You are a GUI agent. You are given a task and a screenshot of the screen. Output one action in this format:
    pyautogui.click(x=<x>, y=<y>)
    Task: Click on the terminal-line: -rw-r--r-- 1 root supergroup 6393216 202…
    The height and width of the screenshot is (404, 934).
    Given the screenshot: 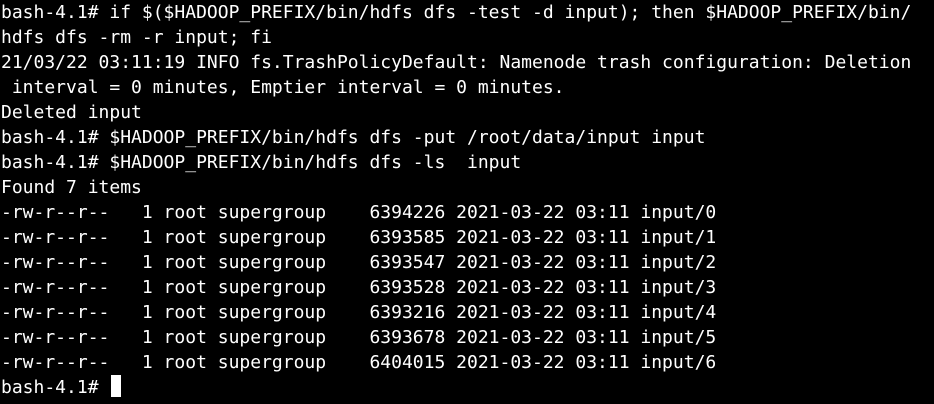 What is the action you would take?
    pyautogui.click(x=359, y=312)
    